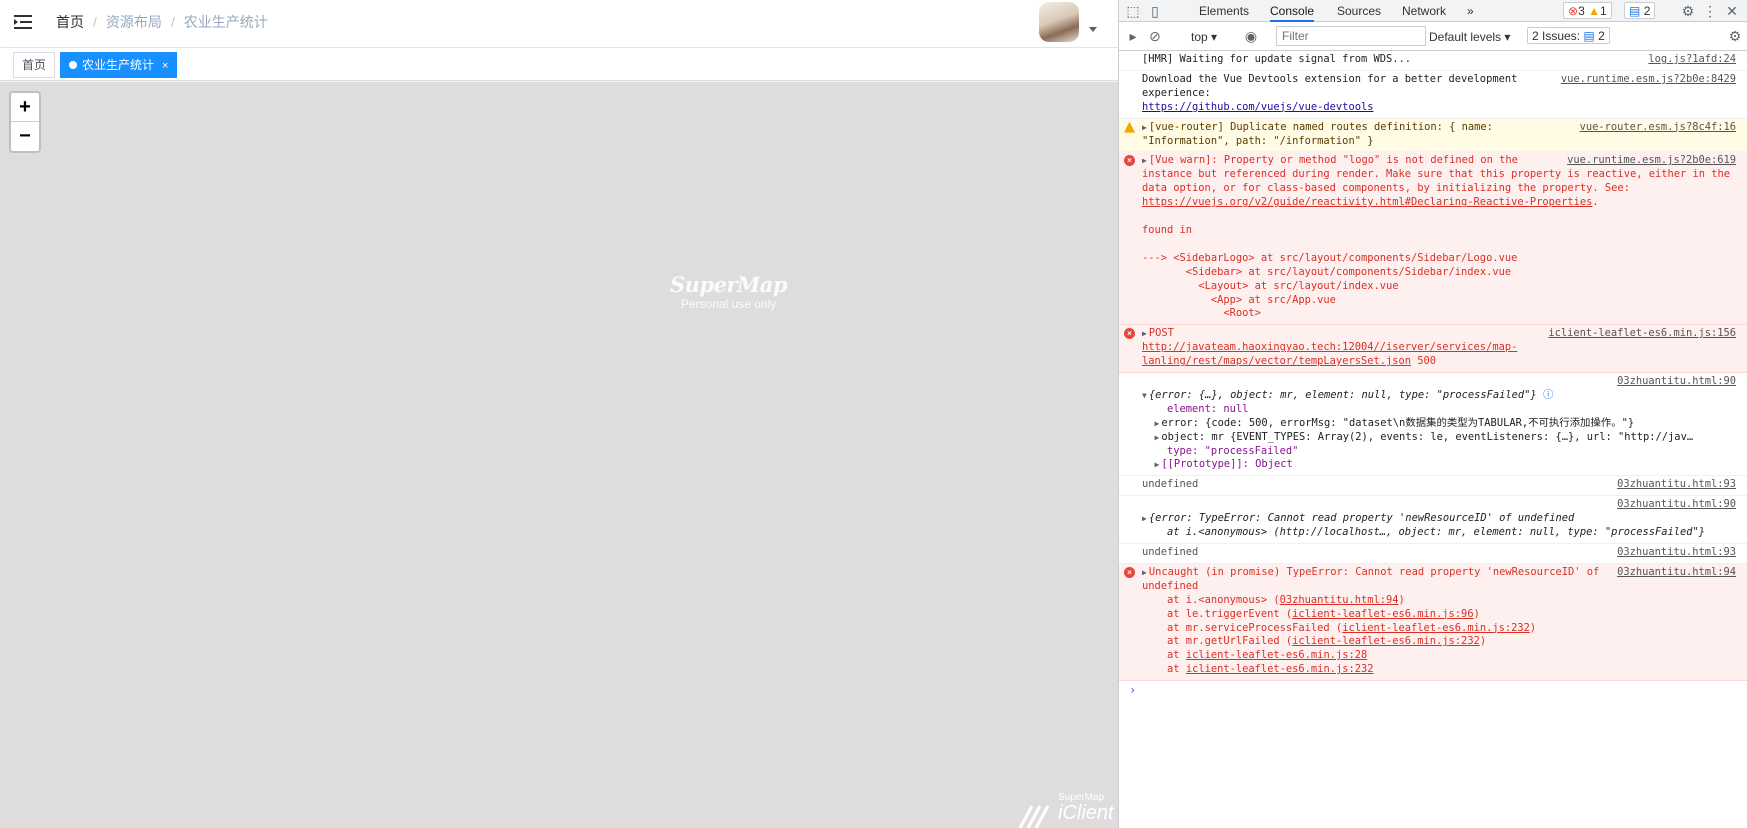 Image resolution: width=1747 pixels, height=828 pixels. Describe the element at coordinates (1034, 816) in the screenshot. I see `iclient-stripes-icon` at that location.